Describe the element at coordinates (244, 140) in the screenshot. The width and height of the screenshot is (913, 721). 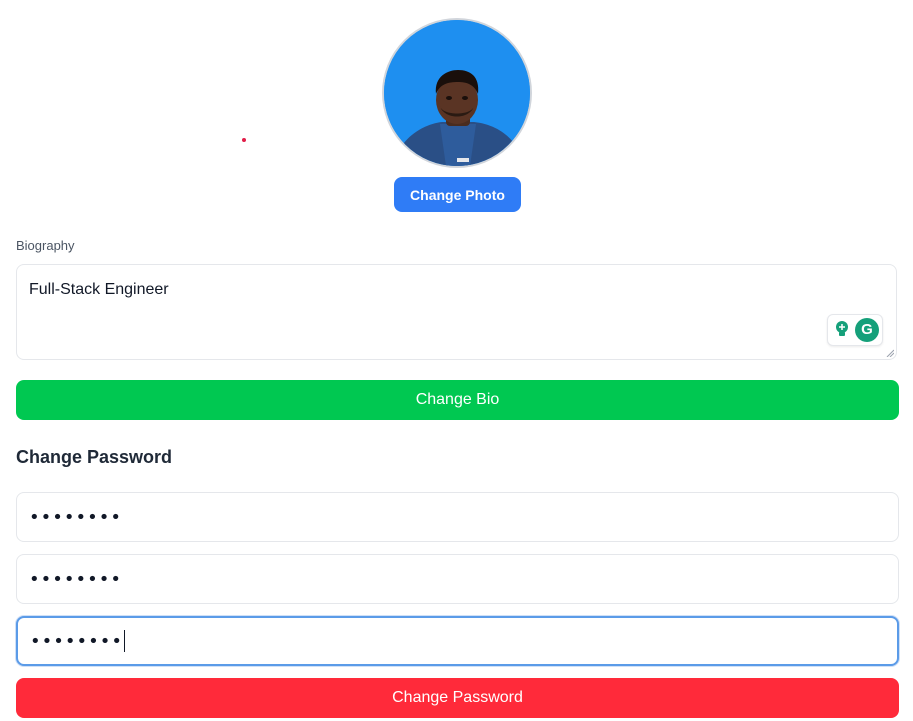
I see `cursor-dot` at that location.